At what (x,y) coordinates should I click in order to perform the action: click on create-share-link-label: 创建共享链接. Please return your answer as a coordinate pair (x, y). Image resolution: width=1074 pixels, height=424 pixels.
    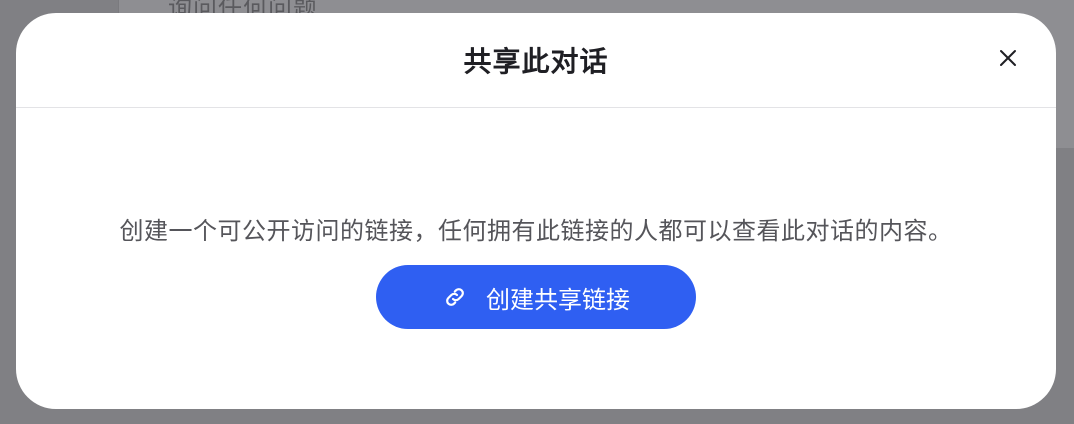
    Looking at the image, I should click on (558, 299).